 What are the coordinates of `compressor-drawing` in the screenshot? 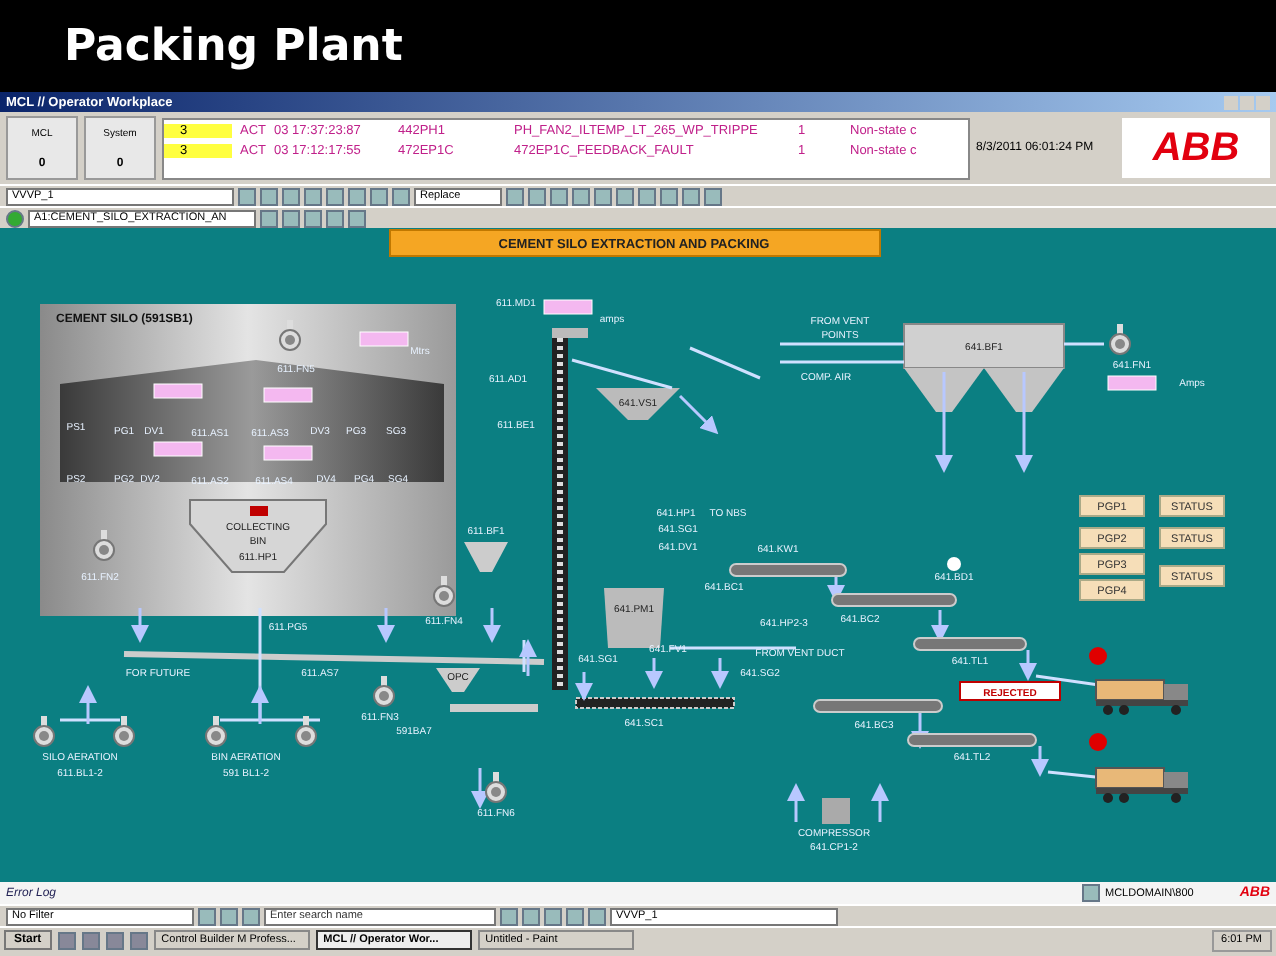 It's located at (836, 811).